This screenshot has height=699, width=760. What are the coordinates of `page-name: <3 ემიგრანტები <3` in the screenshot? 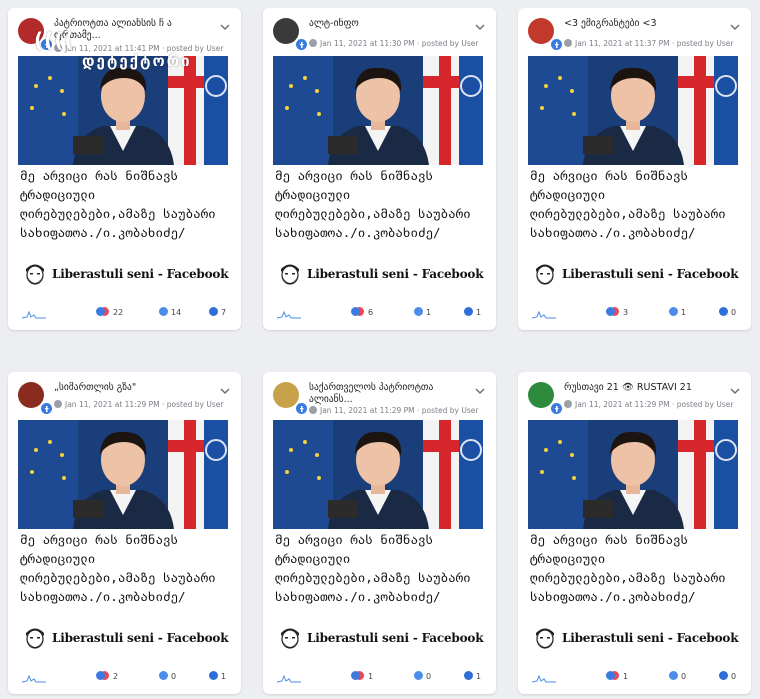 It's located at (646, 24).